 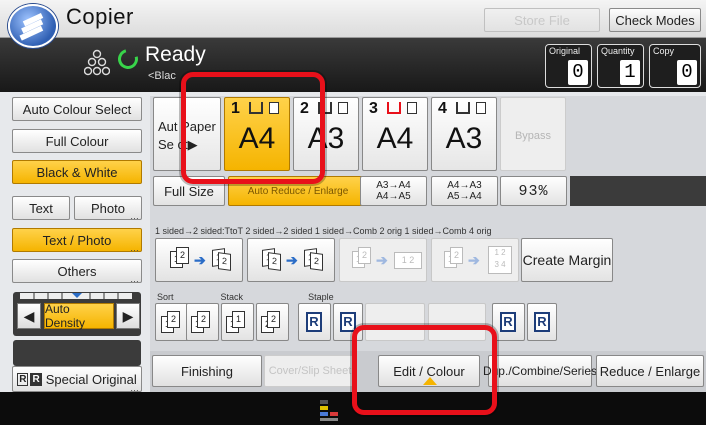 I want to click on preset-enlarge-label: A4→A3 A5→A4, so click(x=464, y=191).